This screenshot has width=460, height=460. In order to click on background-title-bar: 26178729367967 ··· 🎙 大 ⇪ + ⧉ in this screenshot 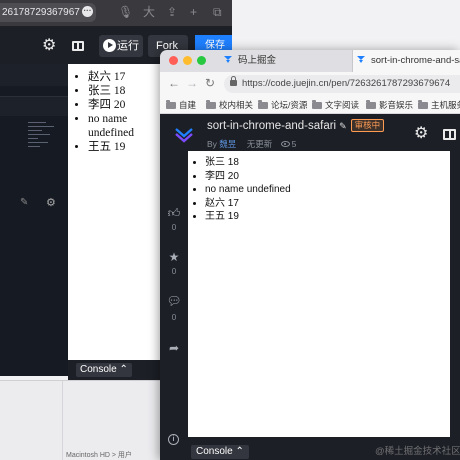, I will do `click(116, 13)`.